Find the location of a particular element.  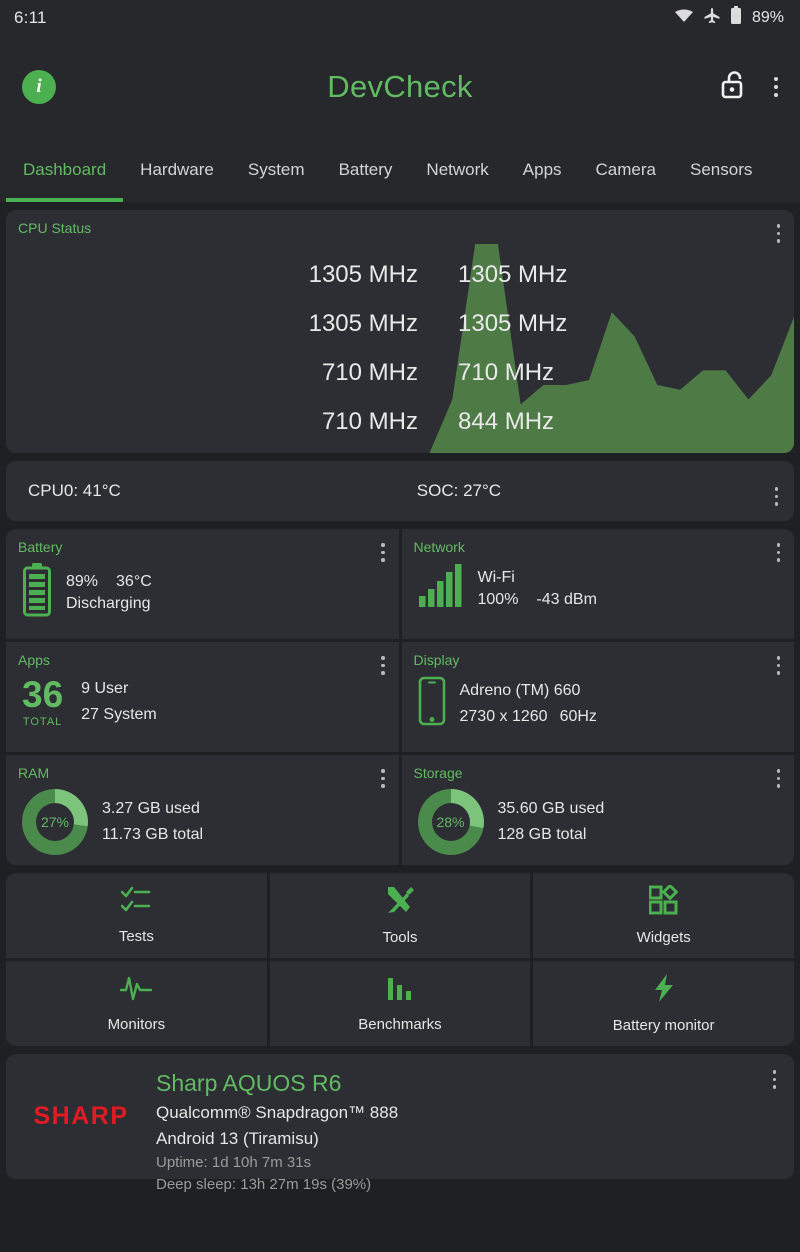

tools-button: Tools is located at coordinates (400, 915).